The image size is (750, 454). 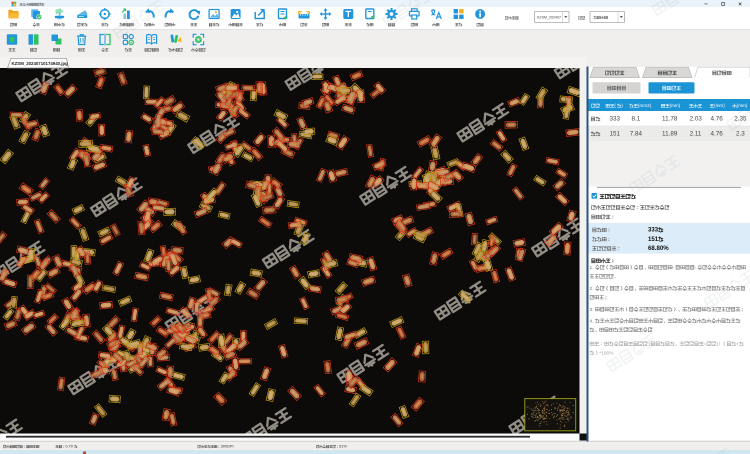 I want to click on svg-text: 2.3, so click(x=740, y=134).